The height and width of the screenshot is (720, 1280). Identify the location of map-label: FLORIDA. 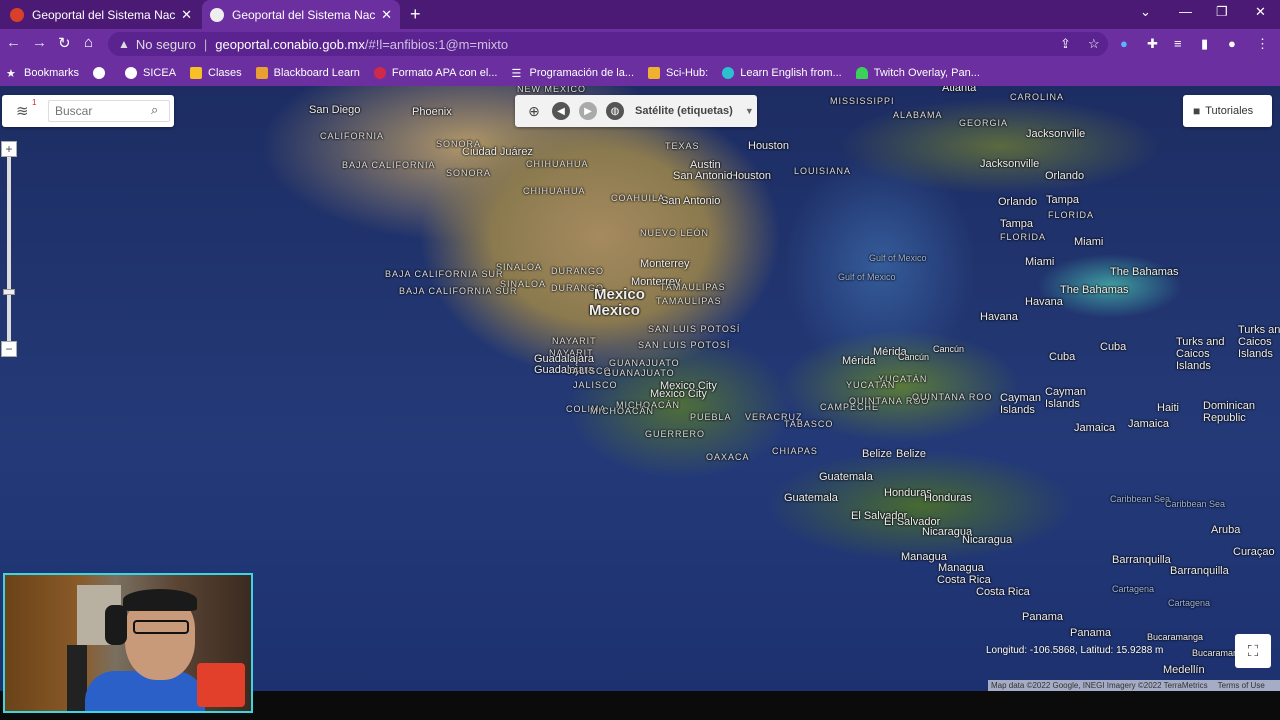
(1071, 215).